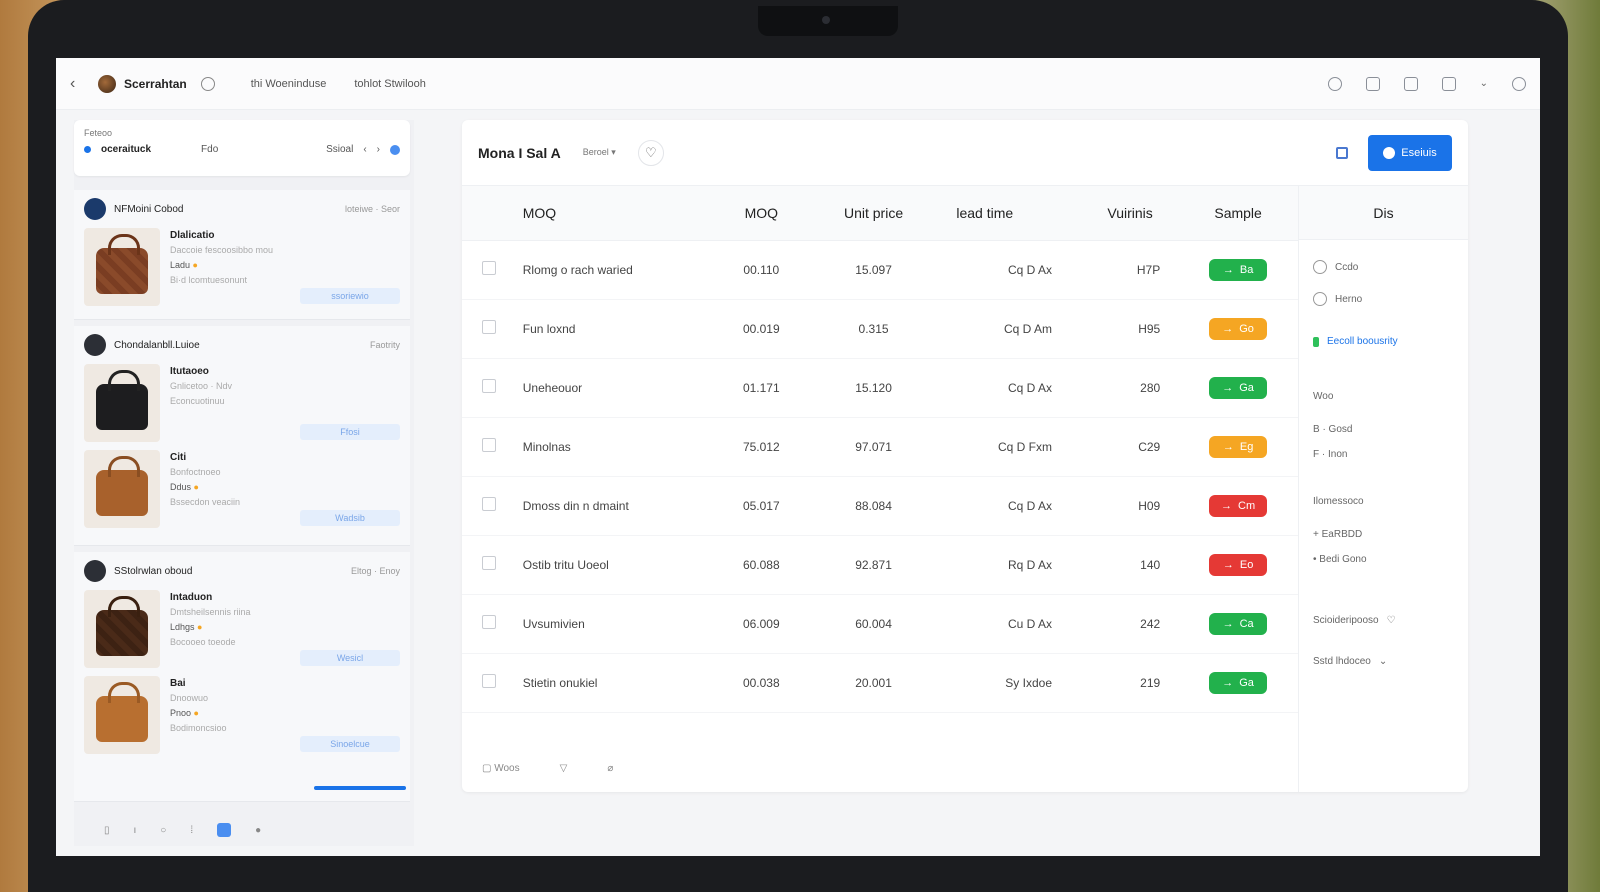 Image resolution: width=1600 pixels, height=892 pixels. Describe the element at coordinates (1383, 661) in the screenshot. I see `sidebar-dropdown-2: Sstd lhdoceo ⌄` at that location.